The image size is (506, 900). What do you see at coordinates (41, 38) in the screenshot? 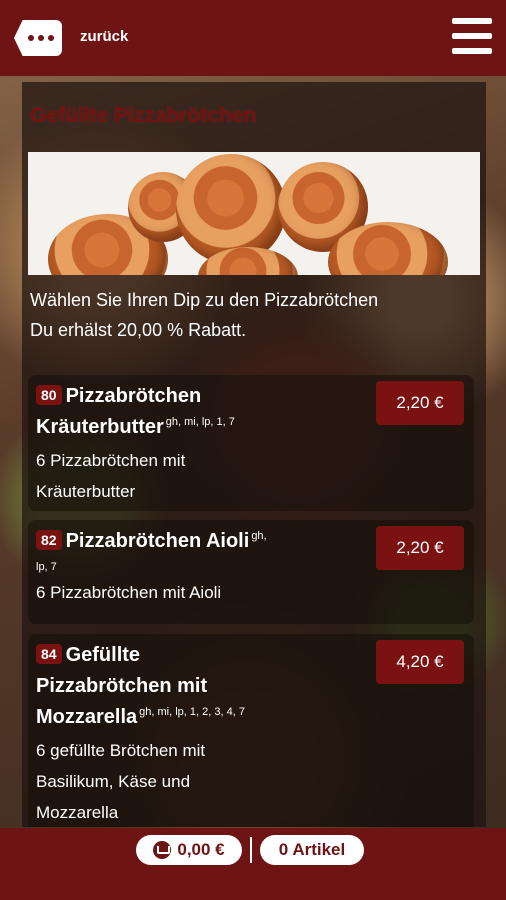
I see `more-dots-icon` at bounding box center [41, 38].